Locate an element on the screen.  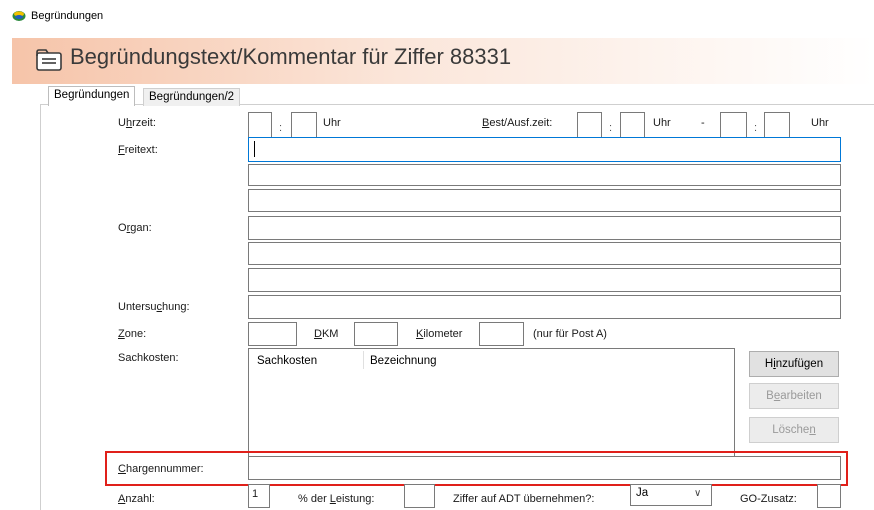
window-title: Begründungen is located at coordinates (67, 16).